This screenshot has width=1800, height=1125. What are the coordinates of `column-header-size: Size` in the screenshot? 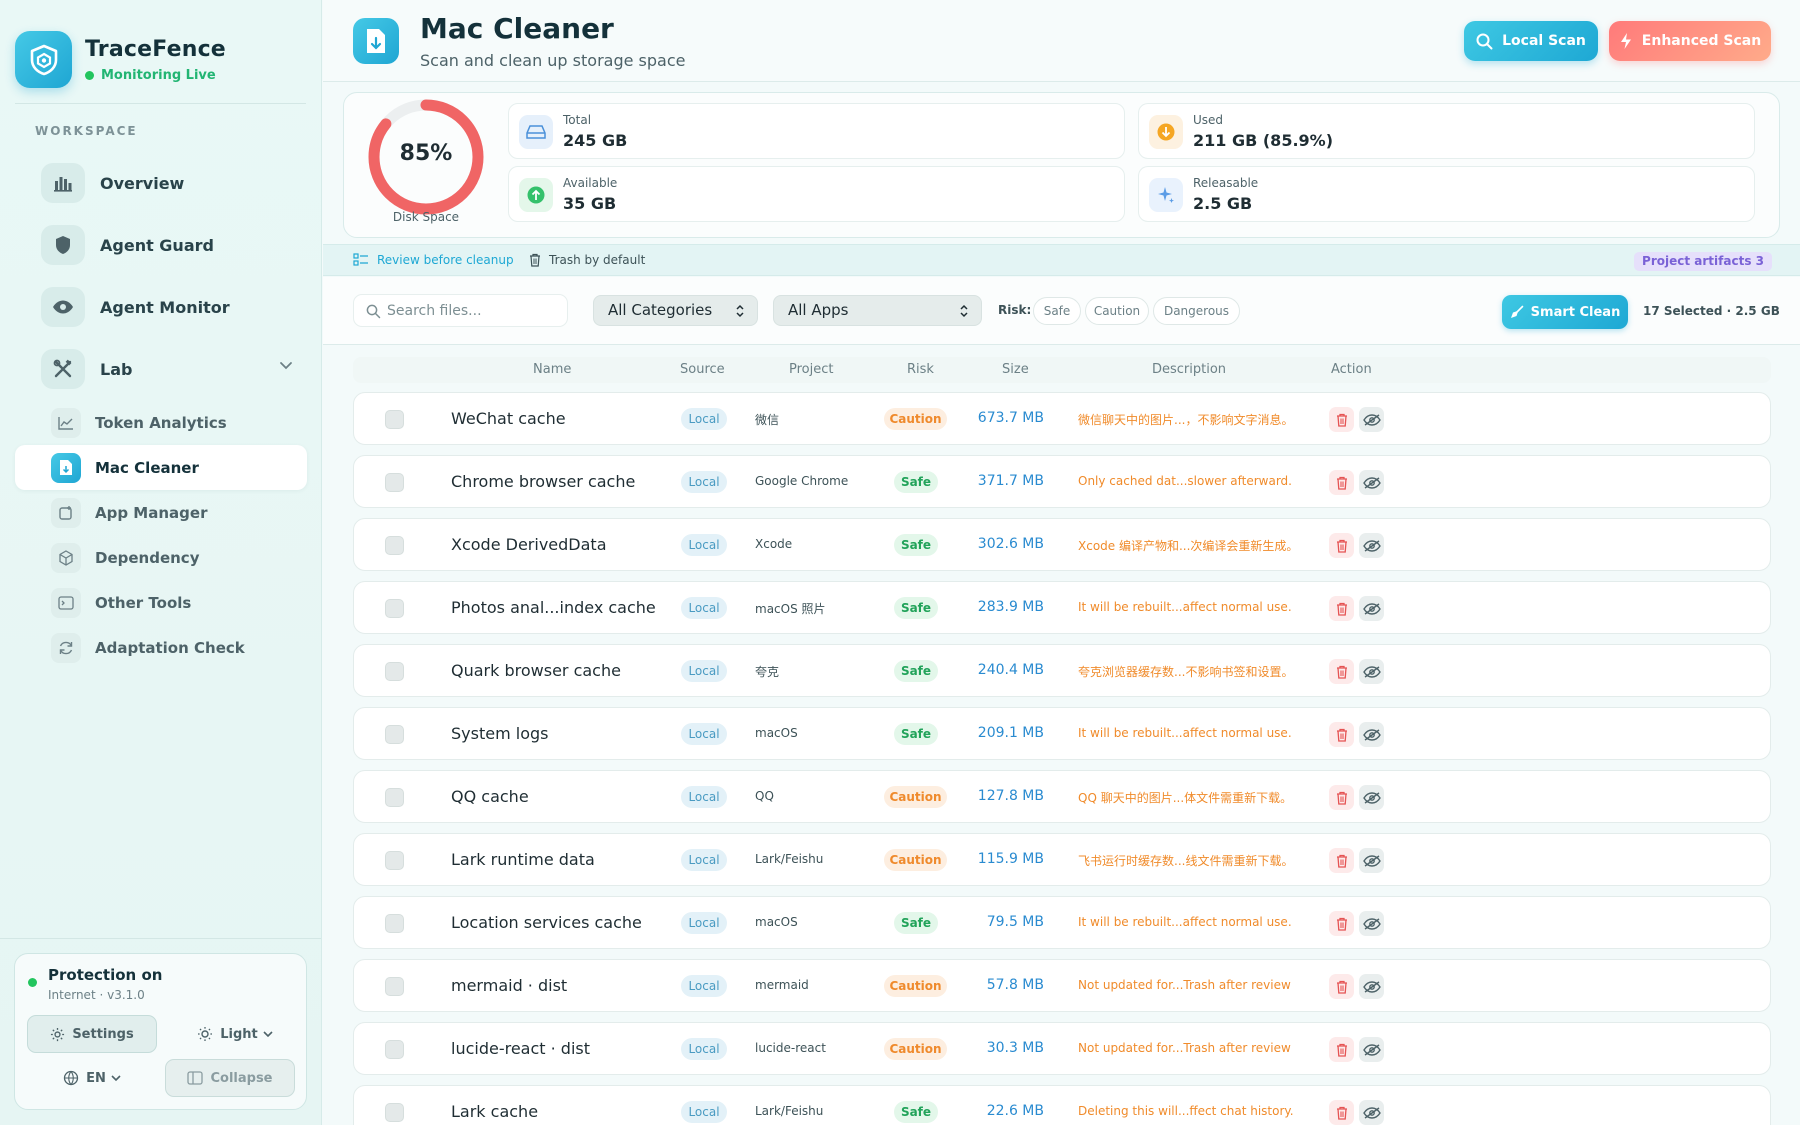 It's located at (1015, 369).